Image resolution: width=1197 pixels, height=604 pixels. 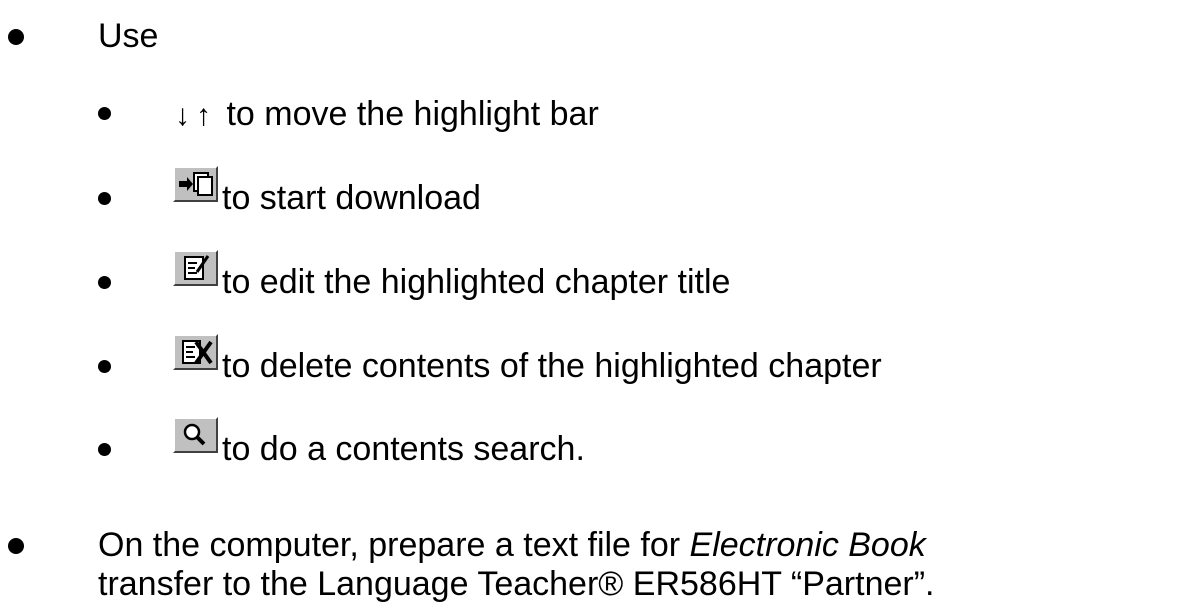 I want to click on delete-icon, so click(x=197, y=352).